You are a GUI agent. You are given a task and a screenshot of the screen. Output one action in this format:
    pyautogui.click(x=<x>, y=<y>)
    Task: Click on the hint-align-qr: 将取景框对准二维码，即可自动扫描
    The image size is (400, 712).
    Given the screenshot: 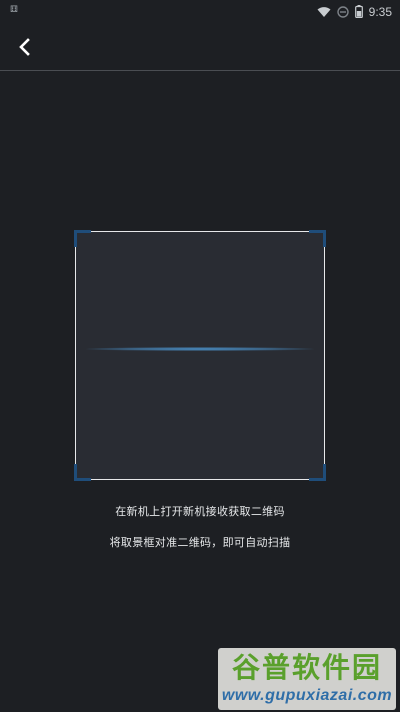 What is the action you would take?
    pyautogui.click(x=200, y=542)
    